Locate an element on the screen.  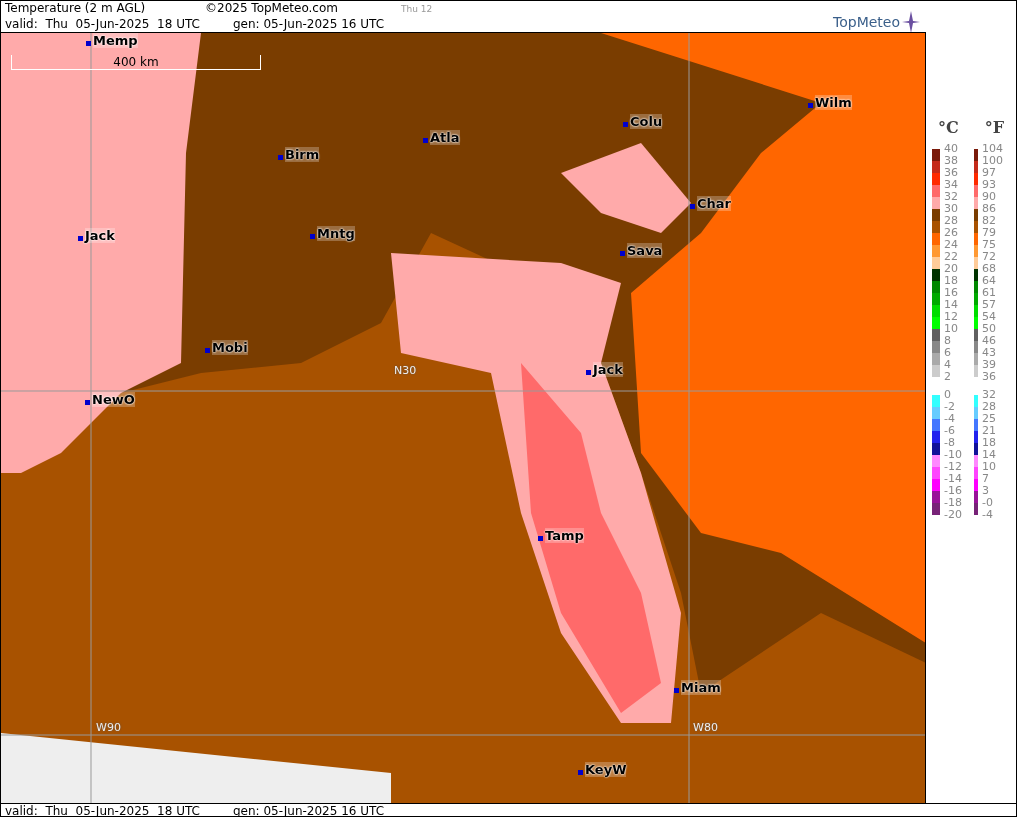
fahrenheit-label: 64 is located at coordinates (989, 281).